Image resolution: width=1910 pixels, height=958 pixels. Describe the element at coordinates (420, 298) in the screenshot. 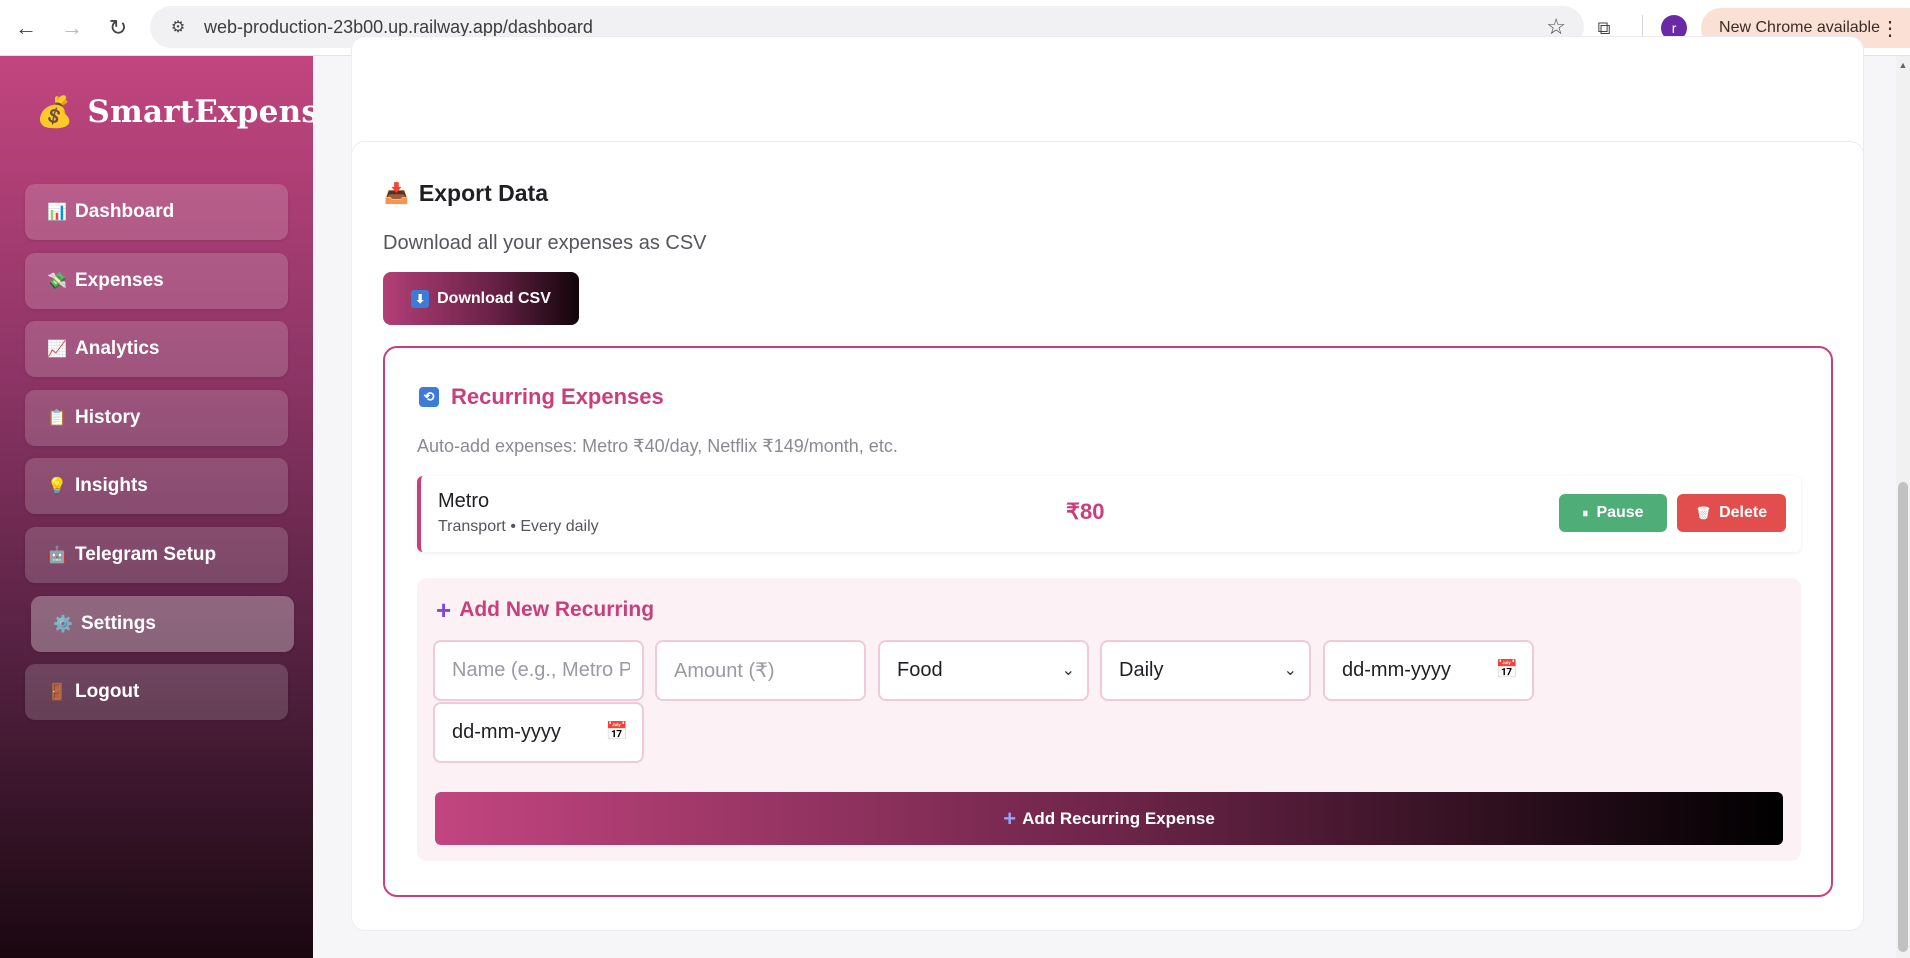

I see `download-arrow-icon: ⬇` at that location.